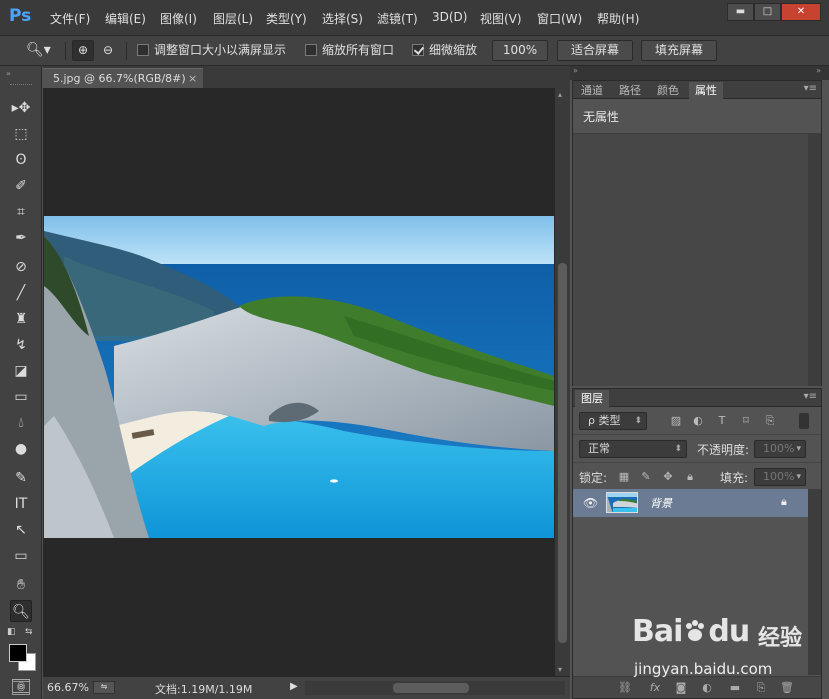 This screenshot has width=829, height=699. Describe the element at coordinates (690, 477) in the screenshot. I see `lock-all-icon: 🔒︎` at that location.